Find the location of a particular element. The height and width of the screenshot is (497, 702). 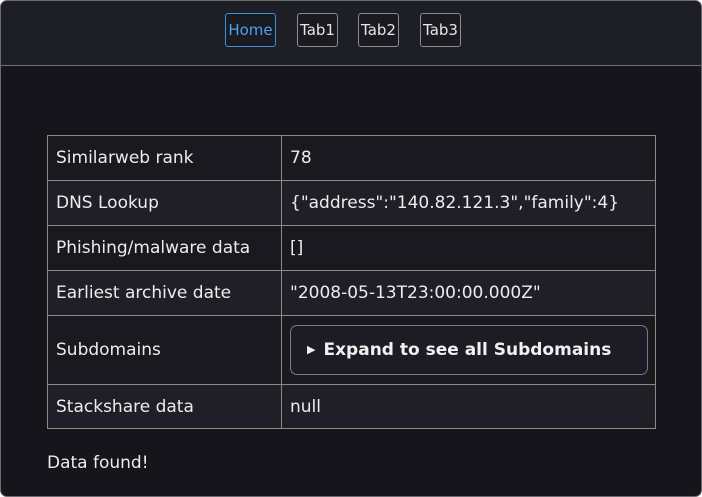

row-value: 78 is located at coordinates (468, 158).